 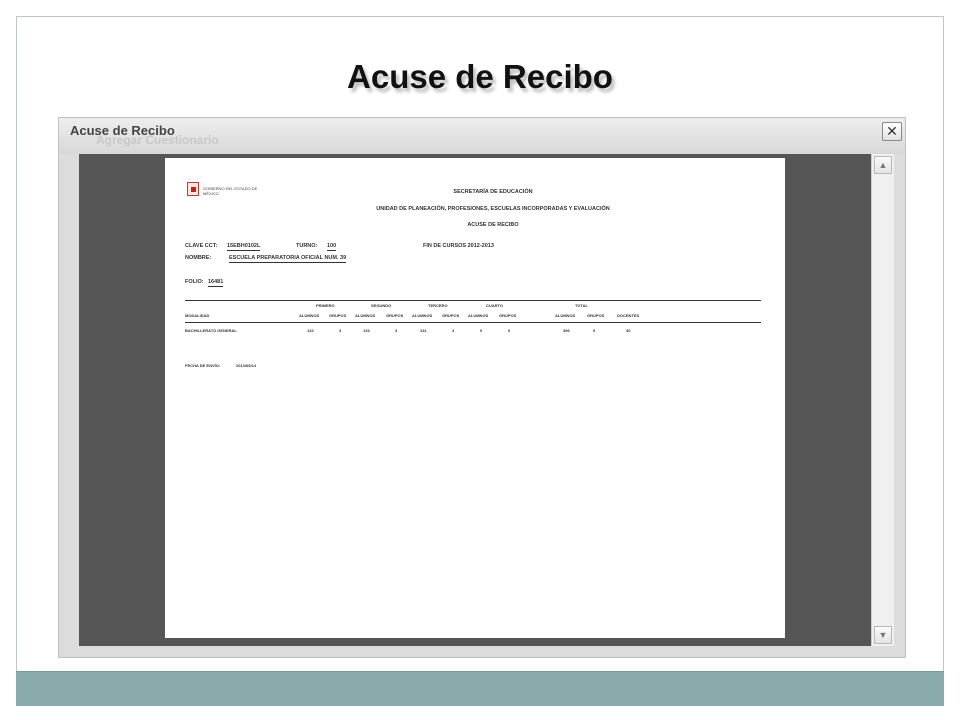 I want to click on scroll-down-icon: ▼, so click(x=883, y=635).